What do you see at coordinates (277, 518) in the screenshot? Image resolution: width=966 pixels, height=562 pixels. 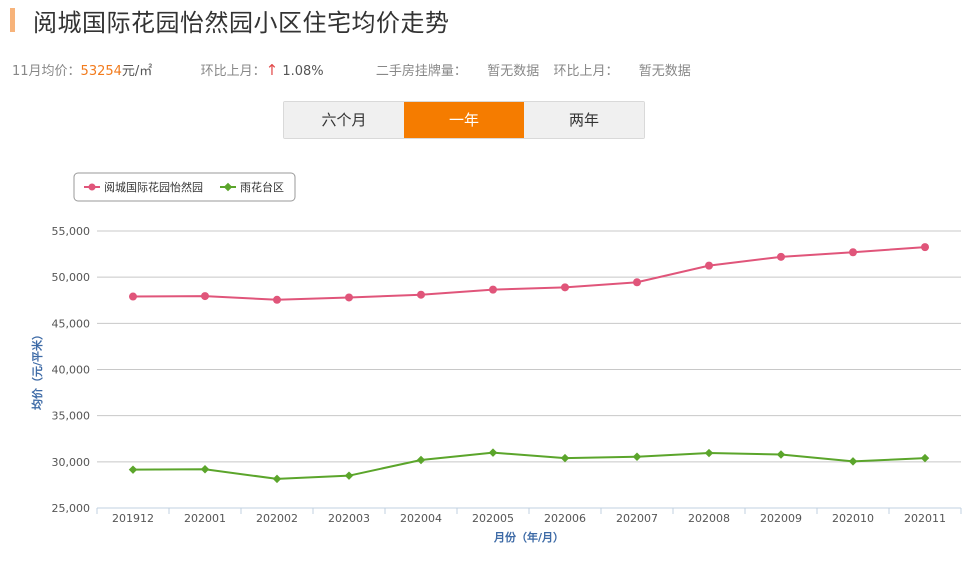 I see `x-tick-label: 202002` at bounding box center [277, 518].